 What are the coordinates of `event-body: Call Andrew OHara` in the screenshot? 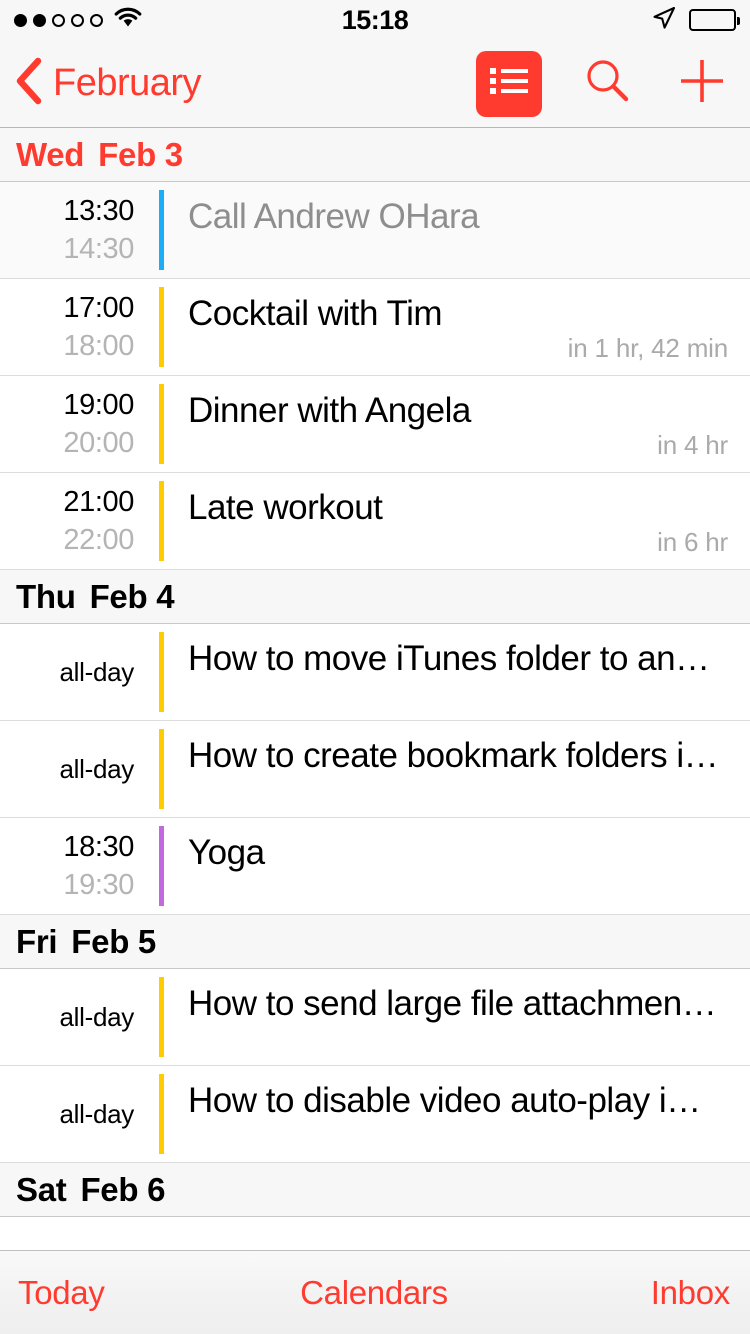 It's located at (461, 230).